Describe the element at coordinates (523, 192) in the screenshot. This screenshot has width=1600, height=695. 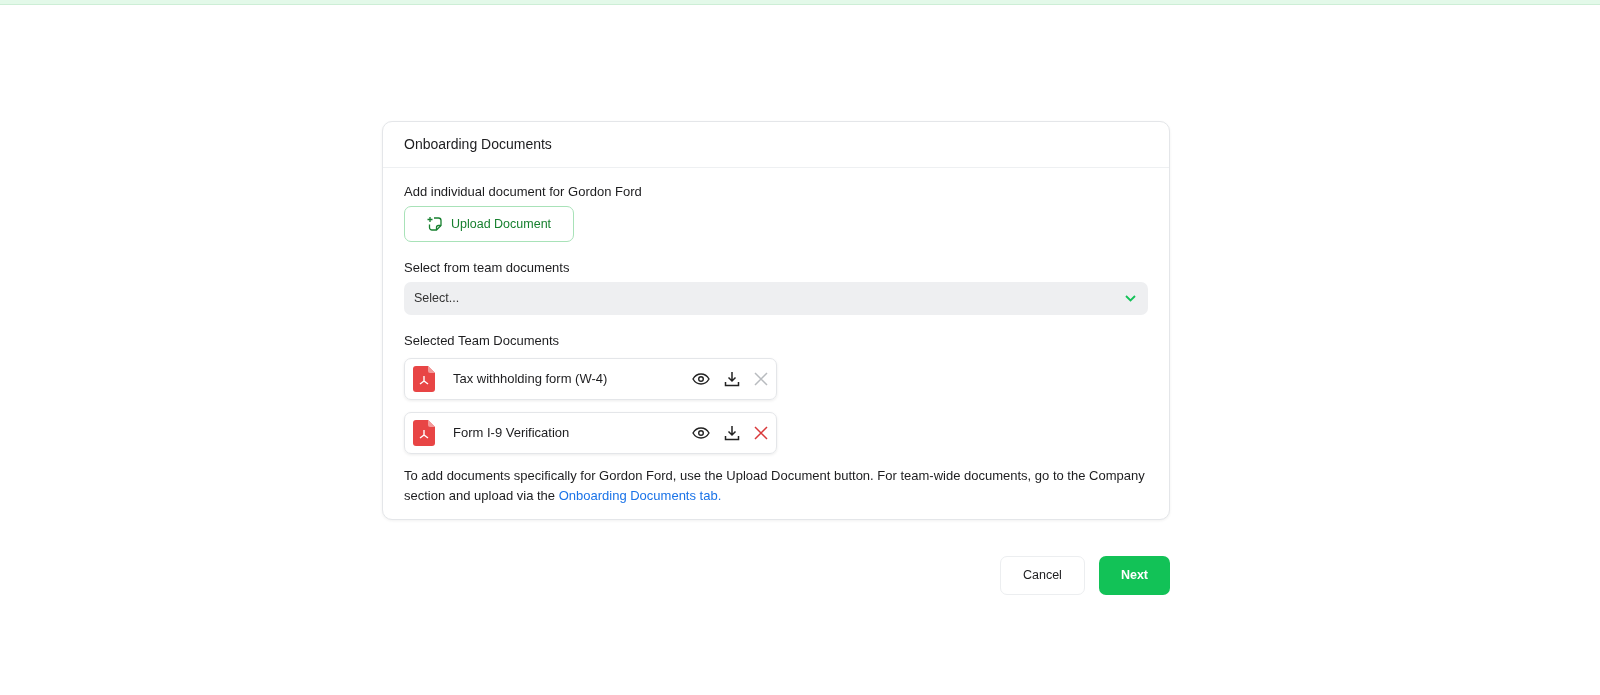
I see `field-label: Add individual document for Gordon Ford` at that location.